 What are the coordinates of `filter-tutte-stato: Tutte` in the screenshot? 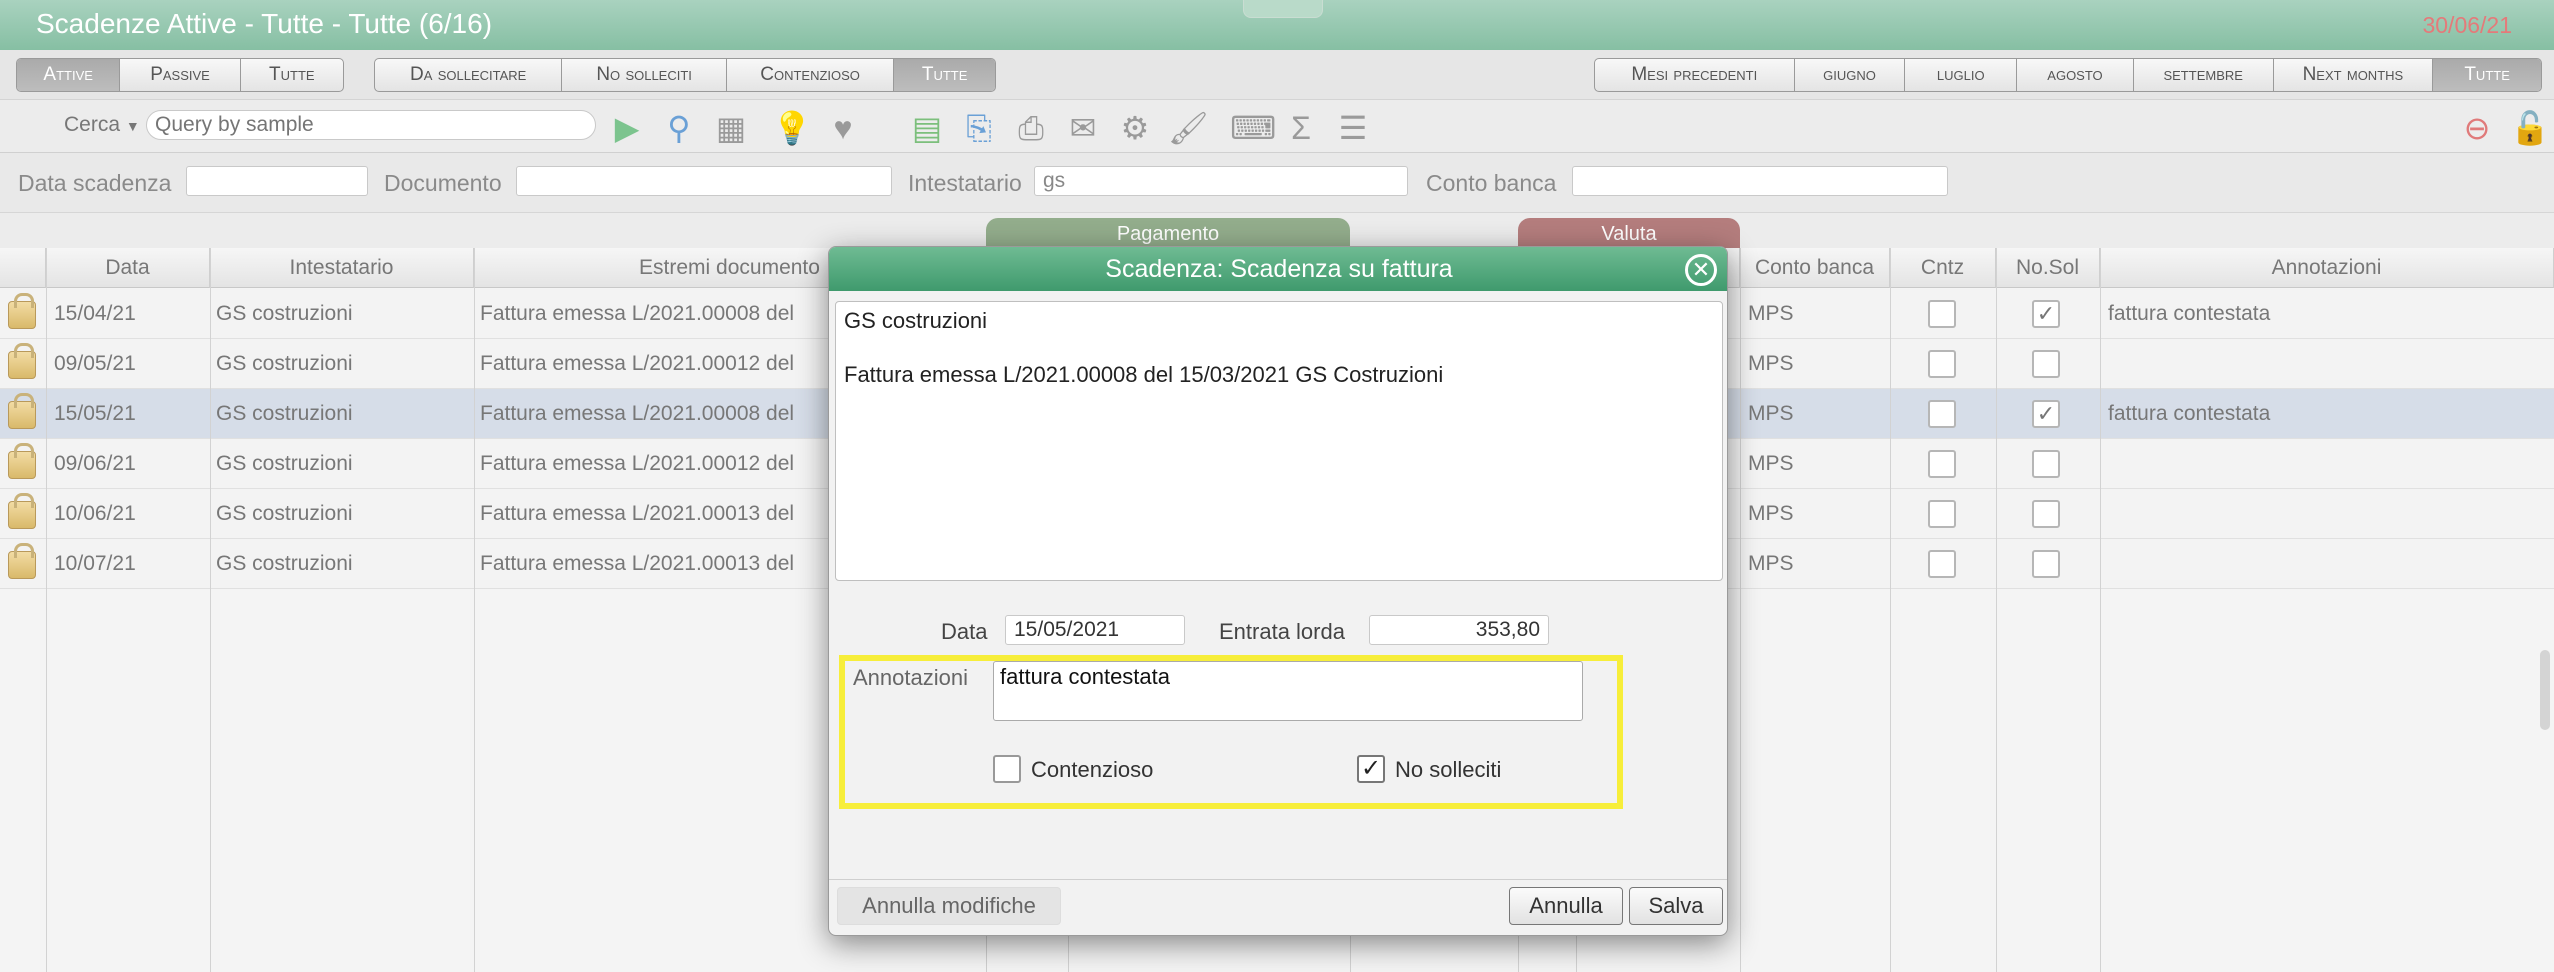 It's located at (944, 75).